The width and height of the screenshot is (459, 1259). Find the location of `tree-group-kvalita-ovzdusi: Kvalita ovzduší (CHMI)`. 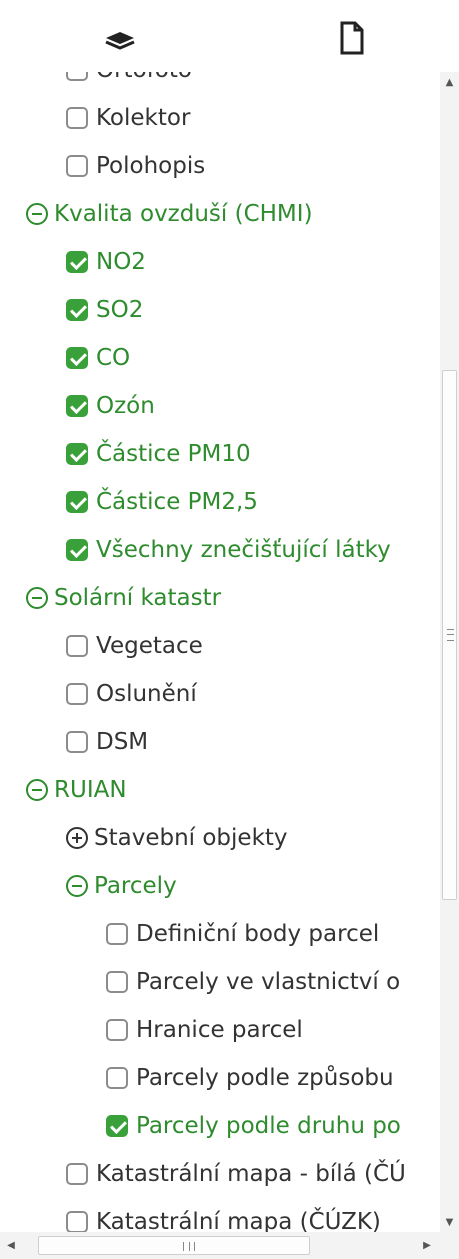

tree-group-kvalita-ovzdusi: Kvalita ovzduší (CHMI) is located at coordinates (169, 214).